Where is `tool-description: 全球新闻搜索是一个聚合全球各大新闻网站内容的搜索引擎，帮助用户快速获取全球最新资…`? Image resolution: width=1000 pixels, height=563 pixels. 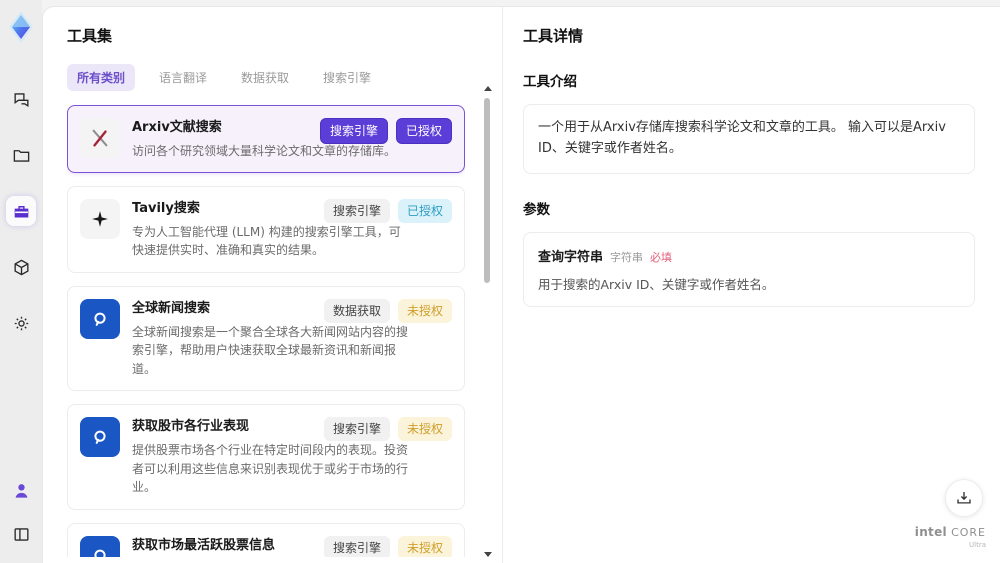
tool-description: 全球新闻搜索是一个聚合全球各大新闻网站内容的搜索引擎，帮助用户快速获取全球最新资… is located at coordinates (270, 350).